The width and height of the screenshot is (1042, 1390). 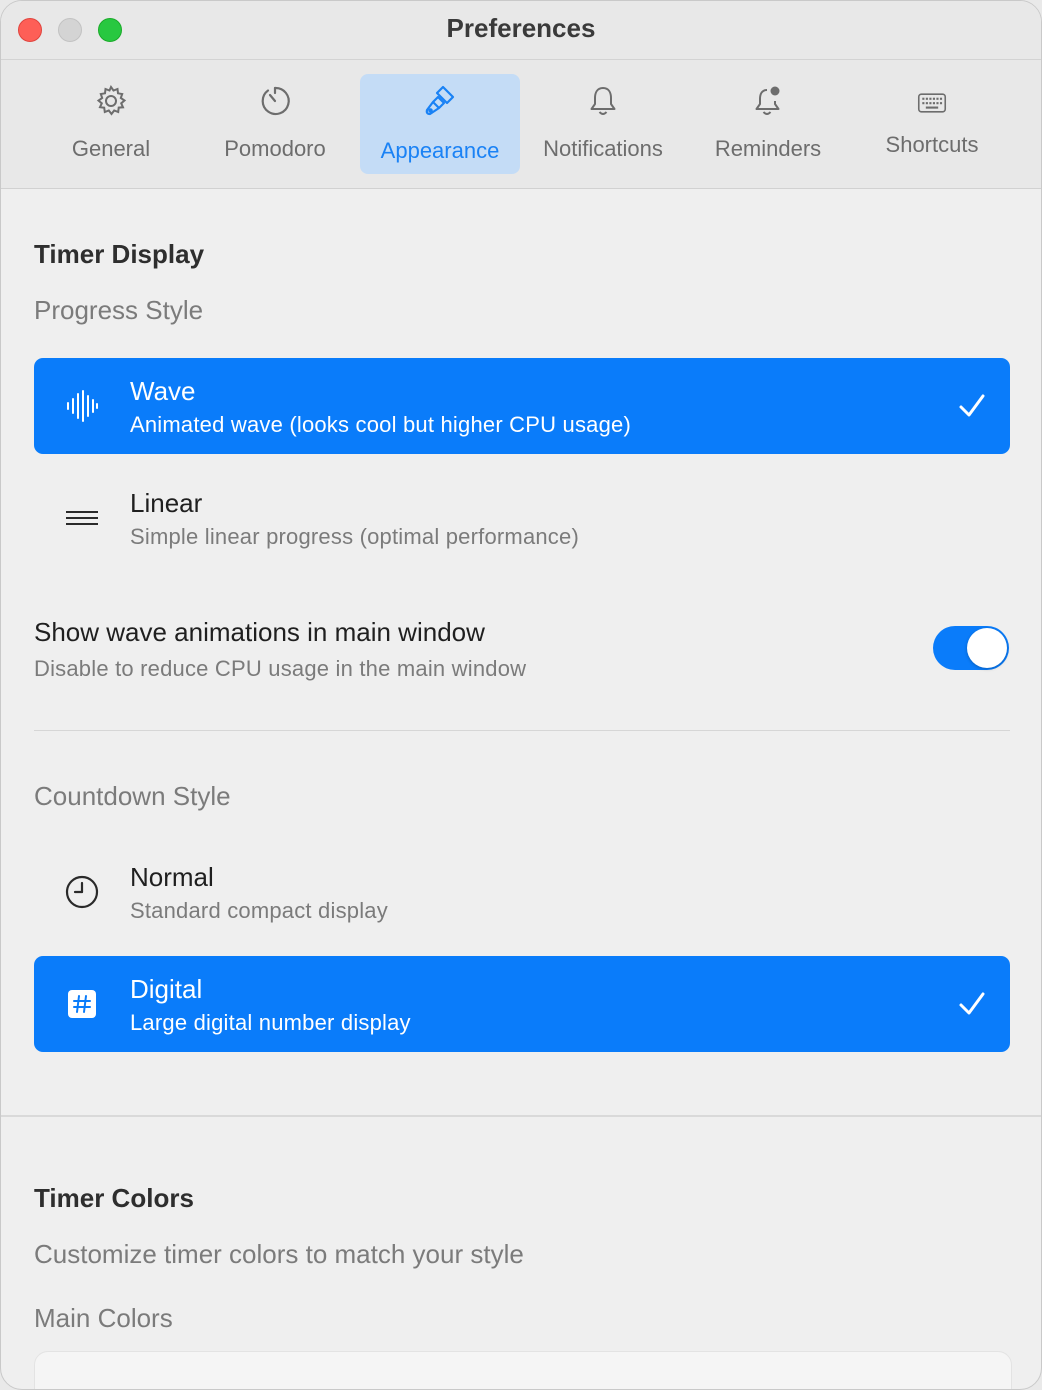 What do you see at coordinates (82, 892) in the screenshot?
I see `clock-icon` at bounding box center [82, 892].